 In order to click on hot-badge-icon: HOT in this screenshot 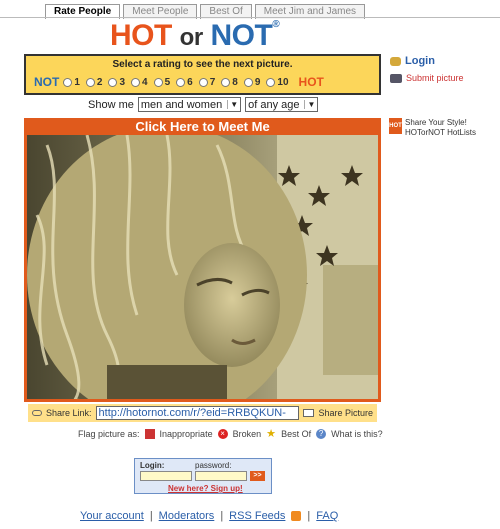, I will do `click(395, 126)`.